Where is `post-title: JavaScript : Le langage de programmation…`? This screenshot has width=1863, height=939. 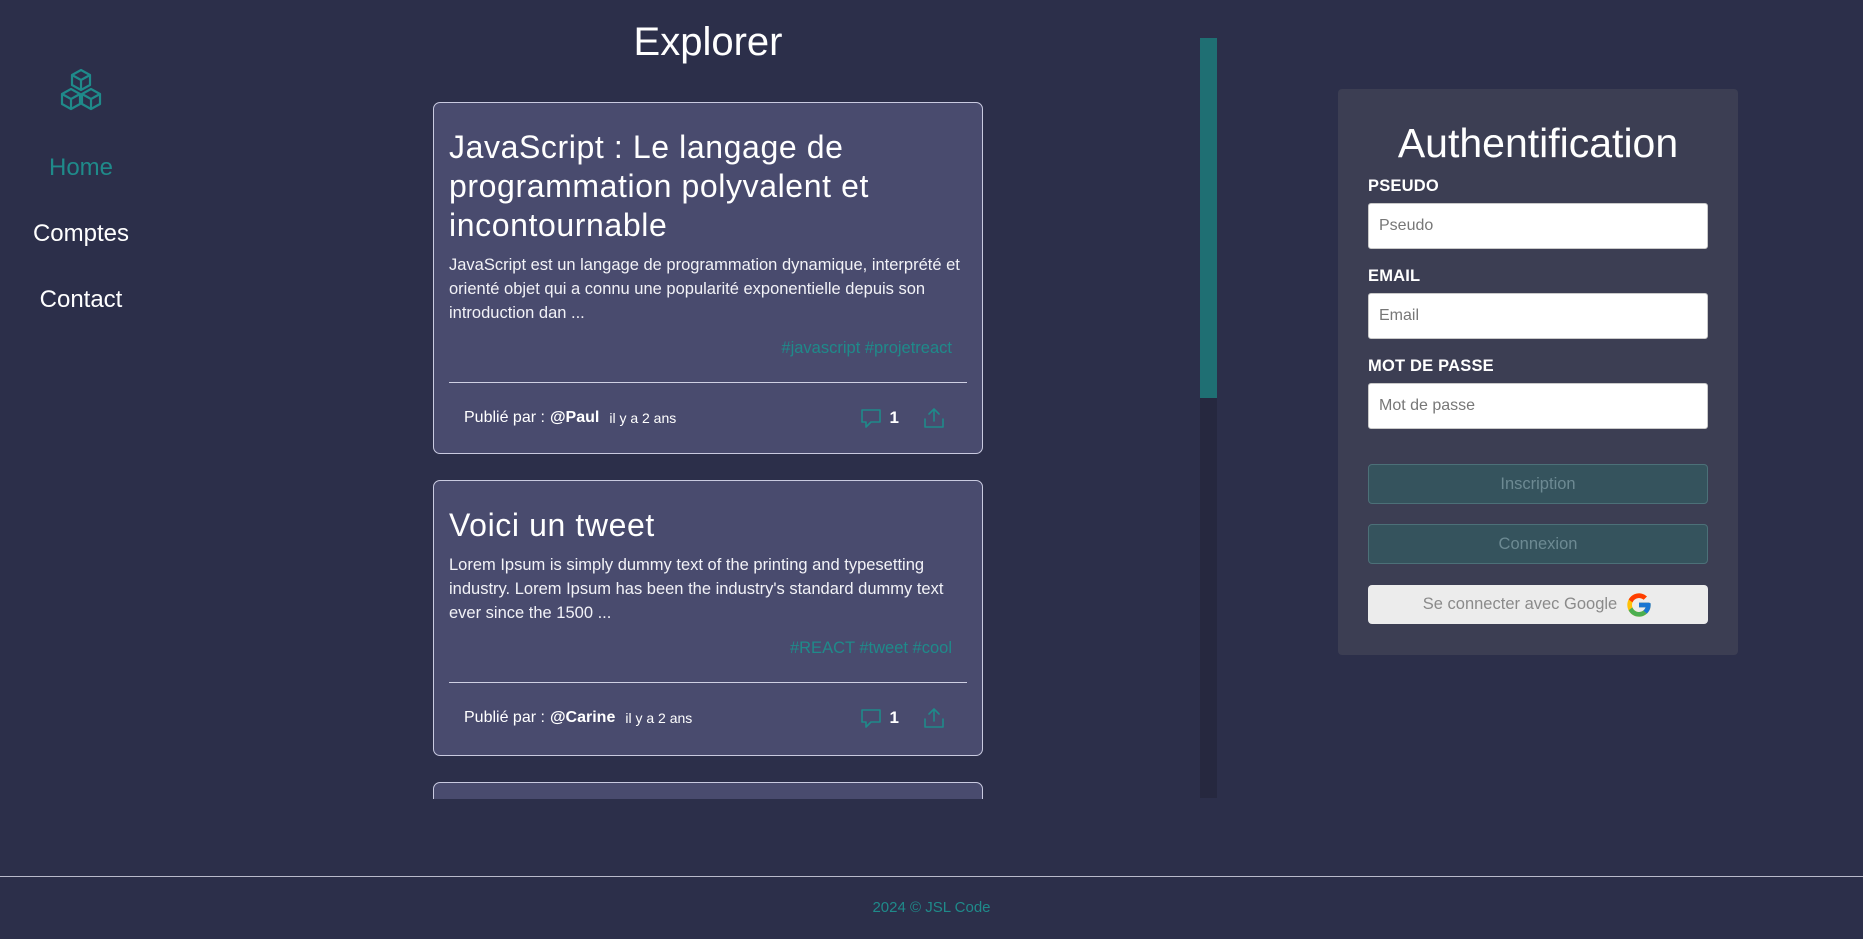
post-title: JavaScript : Le langage de programmation… is located at coordinates (708, 186).